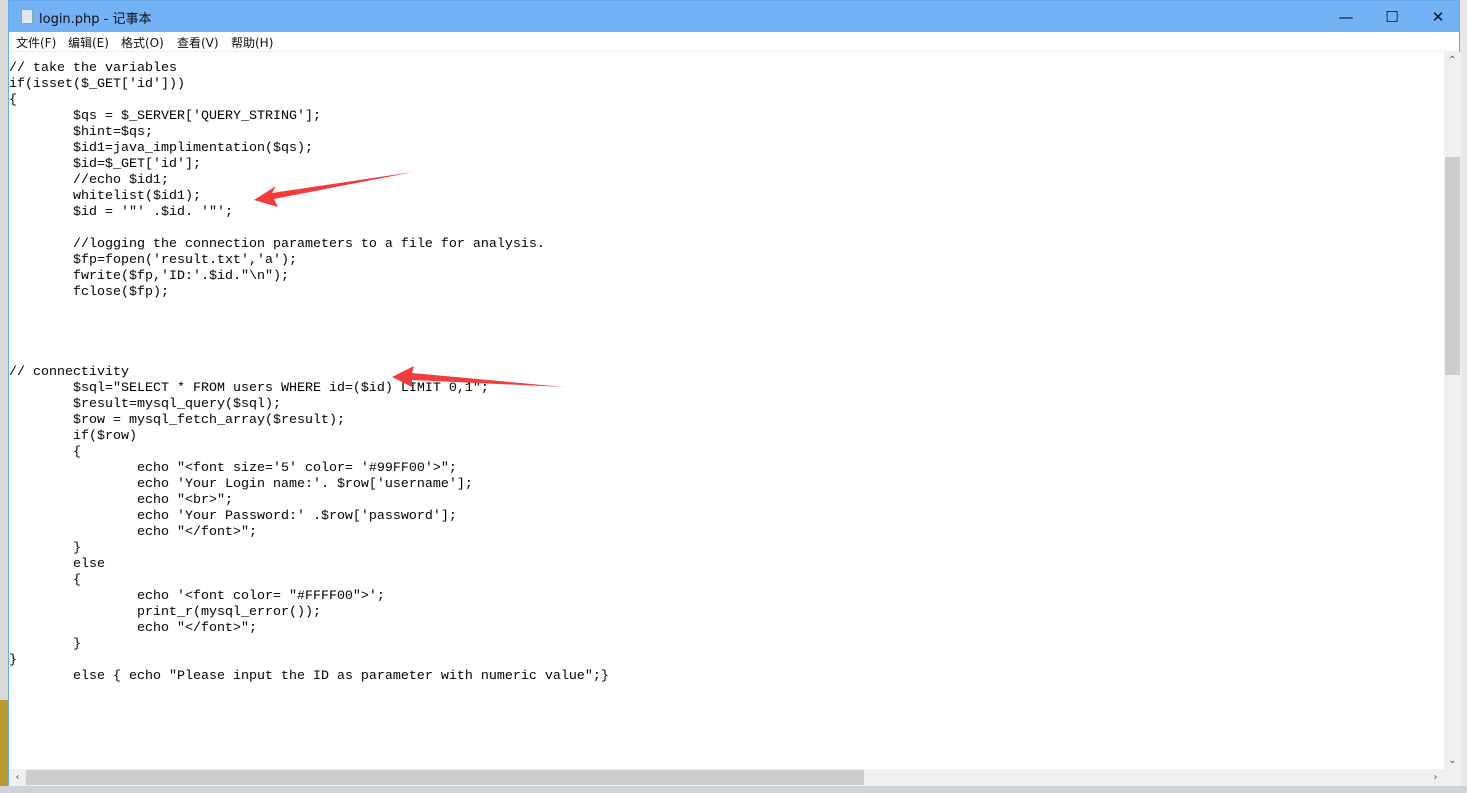 The image size is (1467, 793). I want to click on code-line: echo 'Your Password:' .$row['password'];, so click(233, 516).